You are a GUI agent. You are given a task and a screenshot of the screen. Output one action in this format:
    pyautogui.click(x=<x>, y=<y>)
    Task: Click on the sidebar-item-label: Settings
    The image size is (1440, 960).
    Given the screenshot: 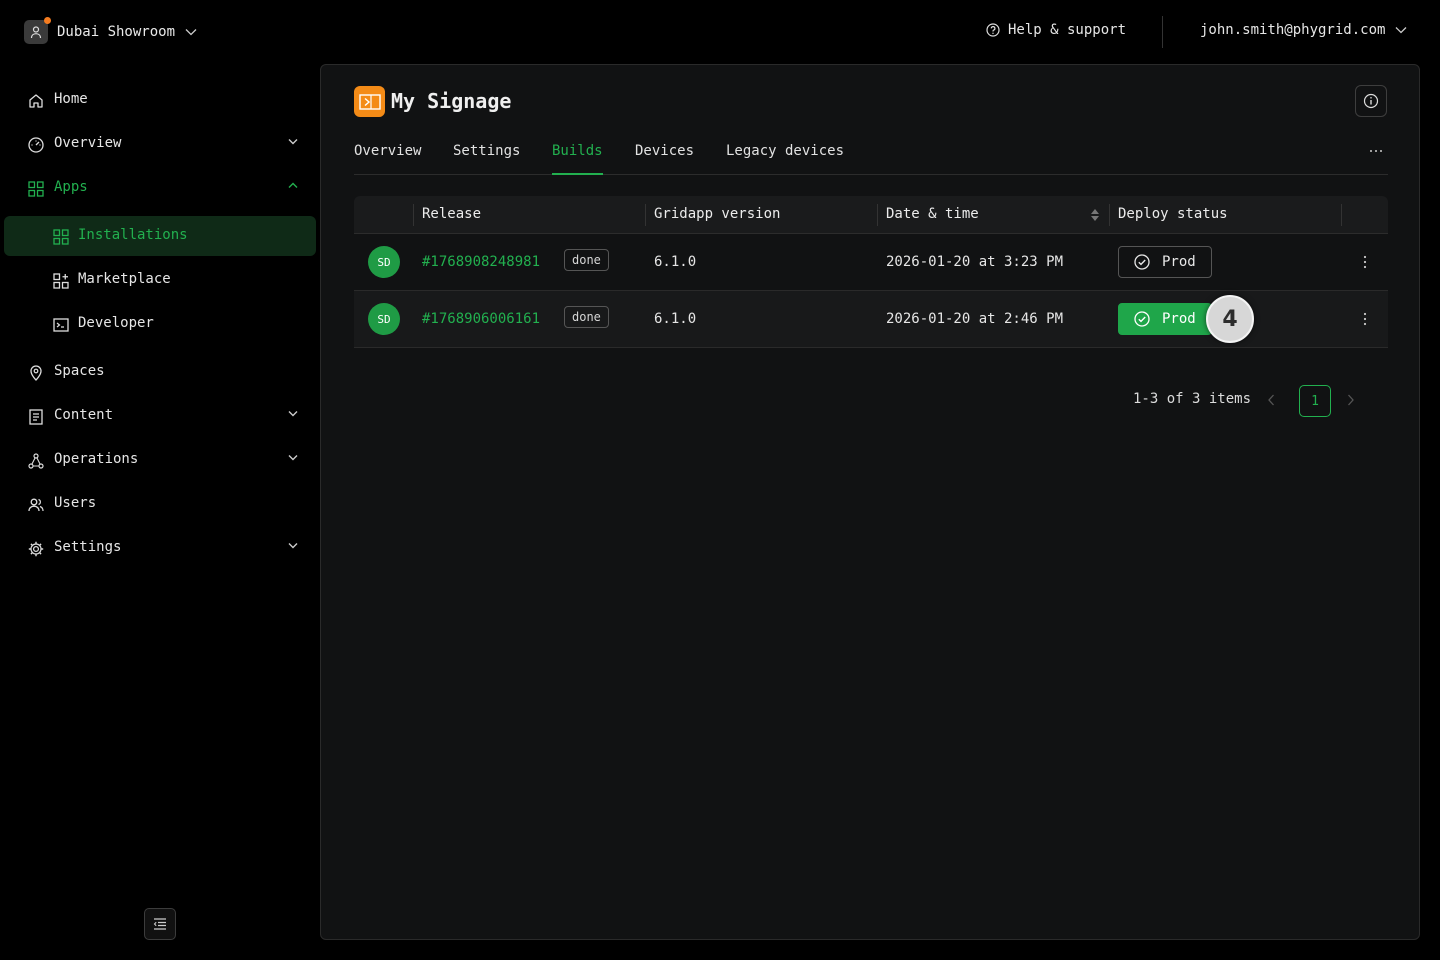 What is the action you would take?
    pyautogui.click(x=88, y=547)
    